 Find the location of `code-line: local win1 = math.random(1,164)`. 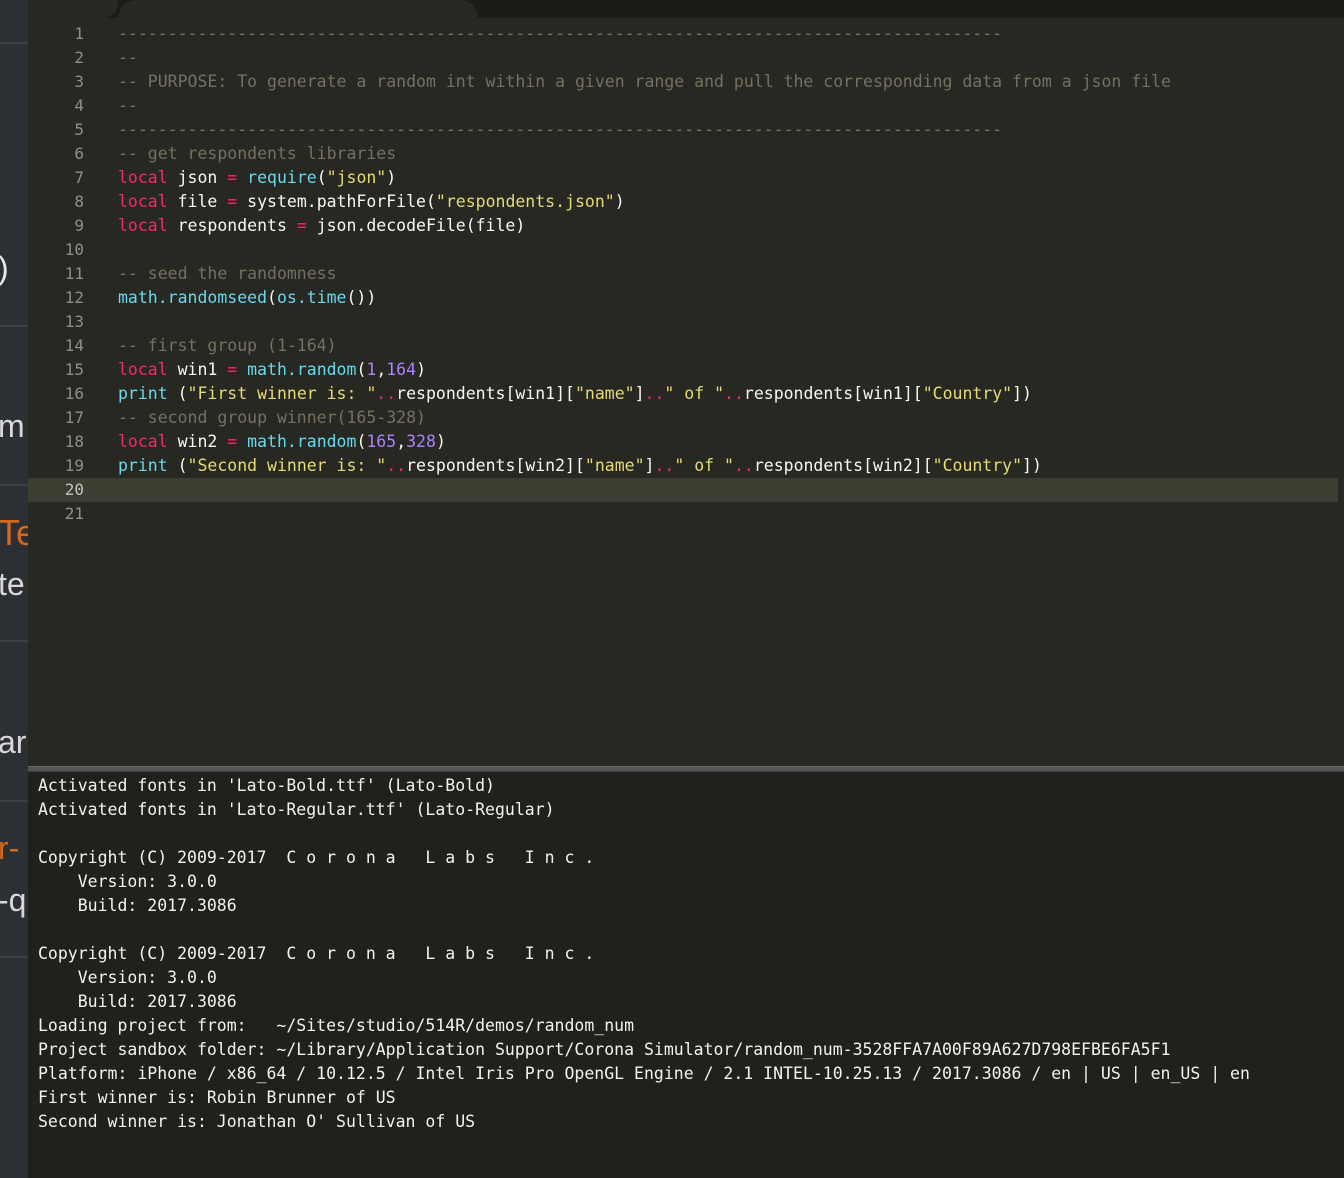

code-line: local win1 = math.random(1,164) is located at coordinates (728, 370).